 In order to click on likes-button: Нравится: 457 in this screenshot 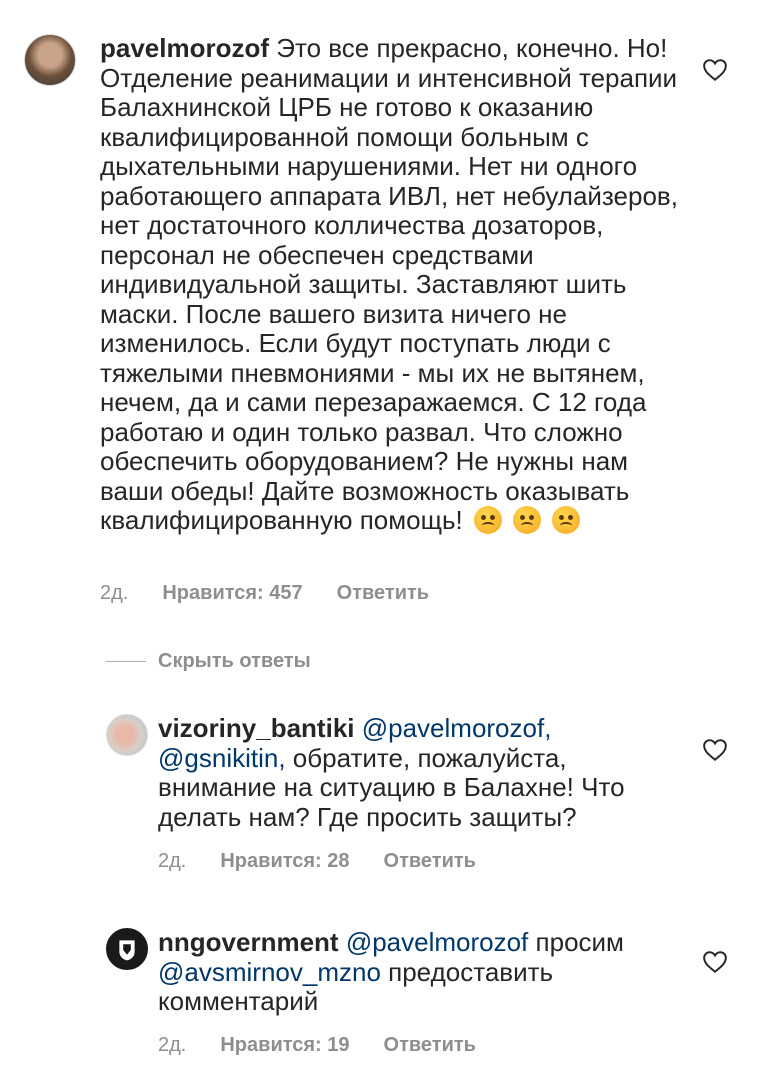, I will do `click(232, 593)`.